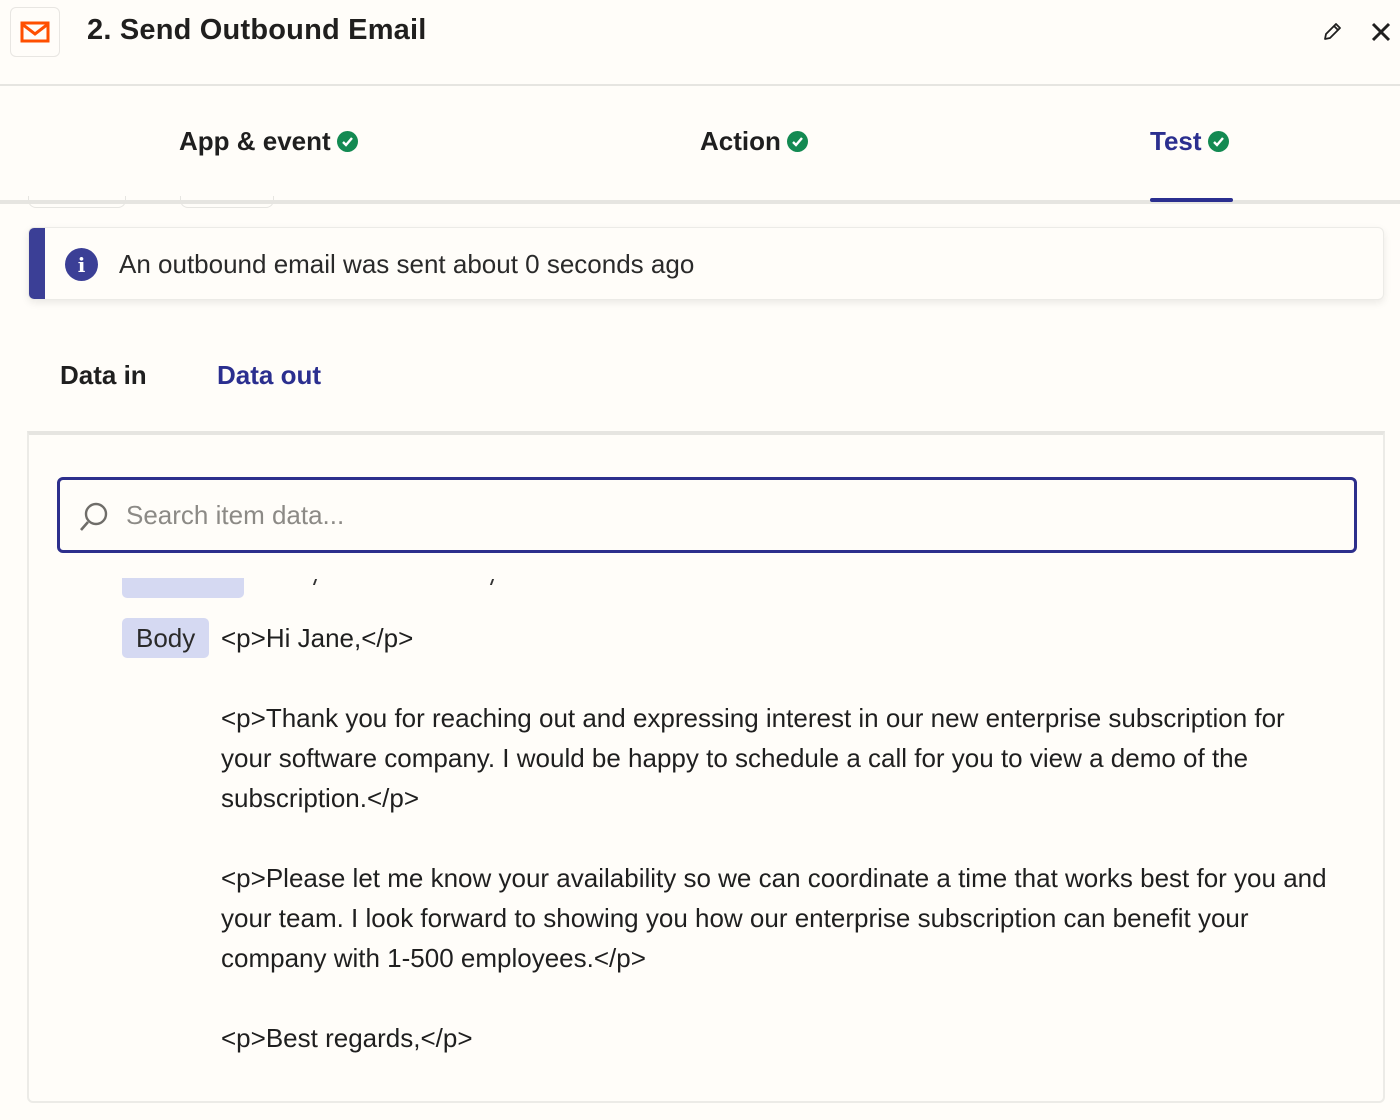  I want to click on app-icon, so click(35, 32).